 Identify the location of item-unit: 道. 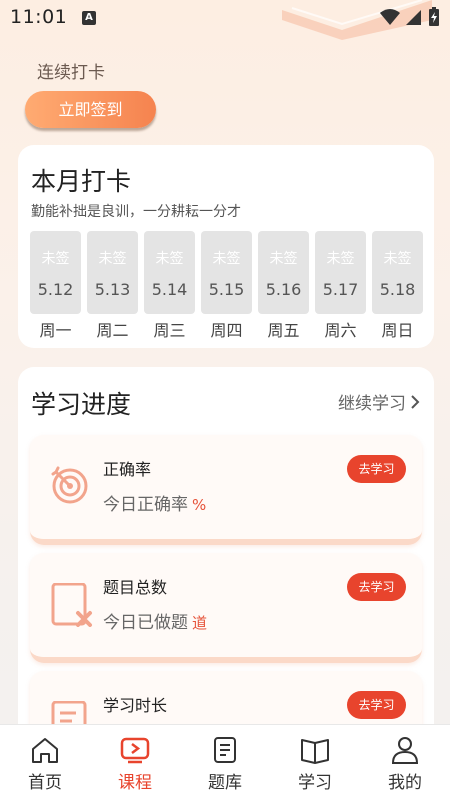
(200, 623).